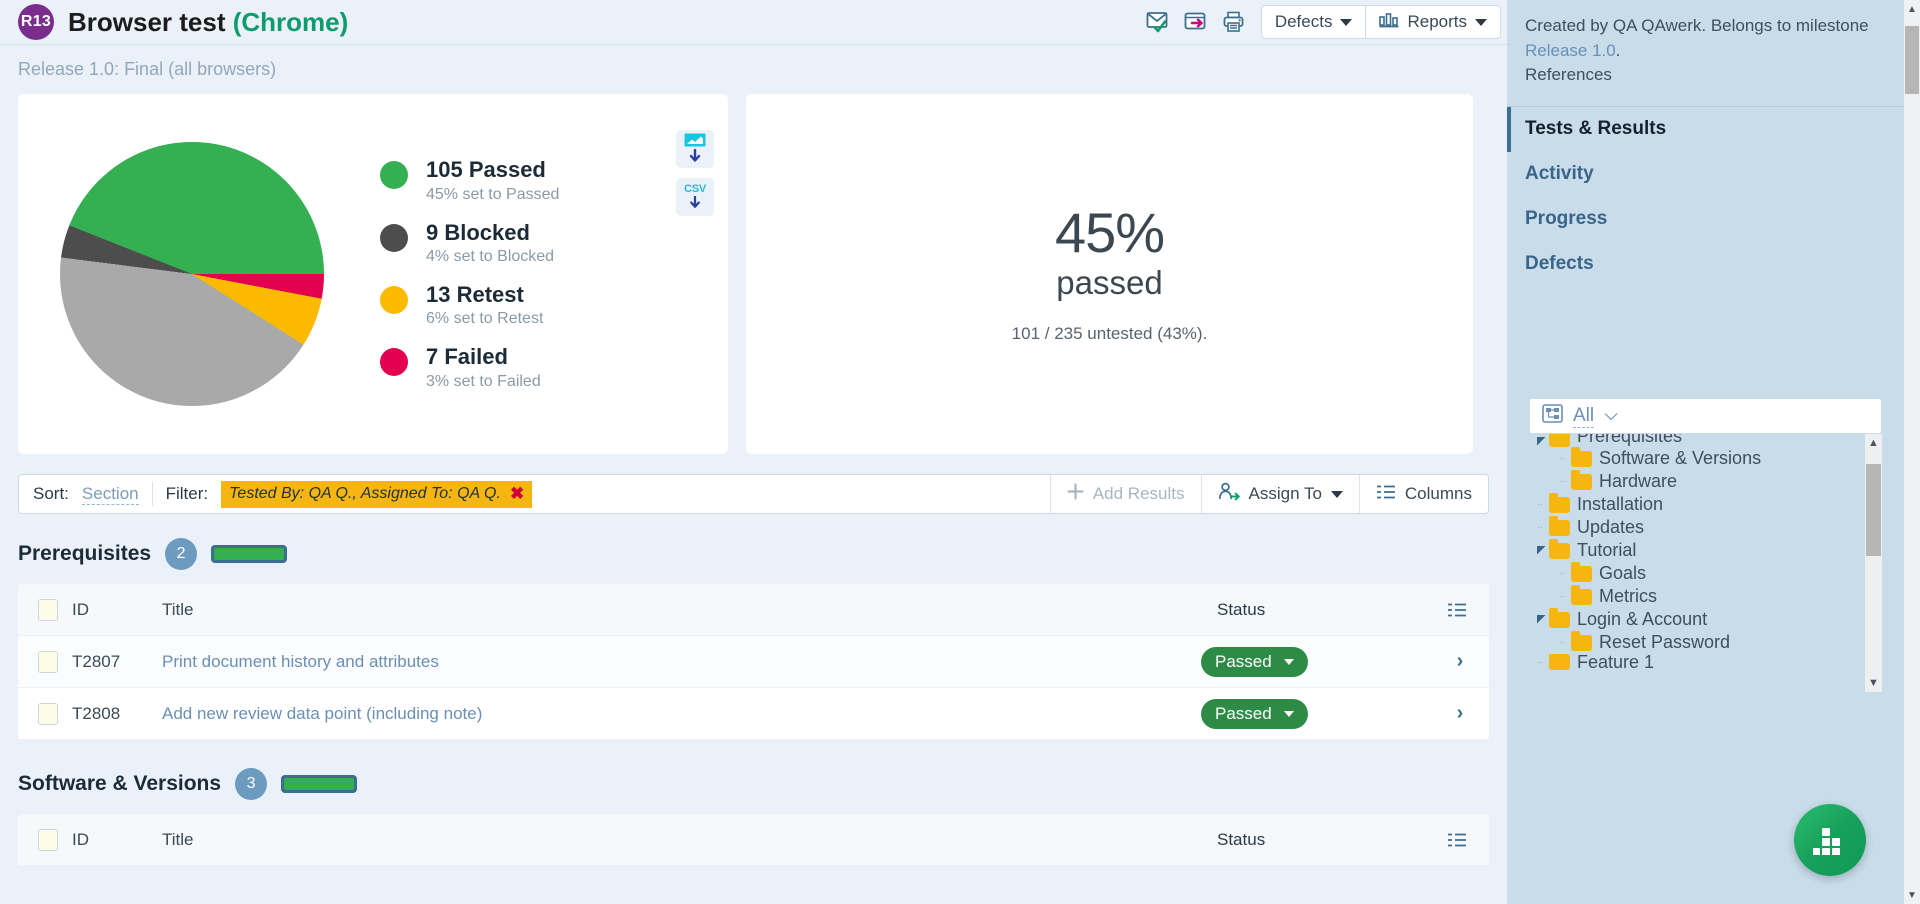 Image resolution: width=1920 pixels, height=904 pixels. Describe the element at coordinates (1705, 174) in the screenshot. I see `sidebar-item-activity: Activity` at that location.